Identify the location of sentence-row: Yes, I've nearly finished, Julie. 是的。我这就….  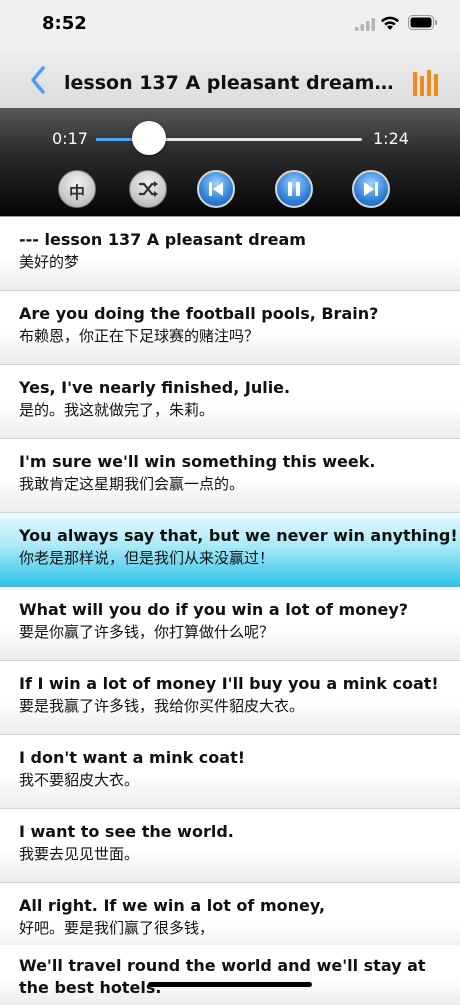
(230, 402).